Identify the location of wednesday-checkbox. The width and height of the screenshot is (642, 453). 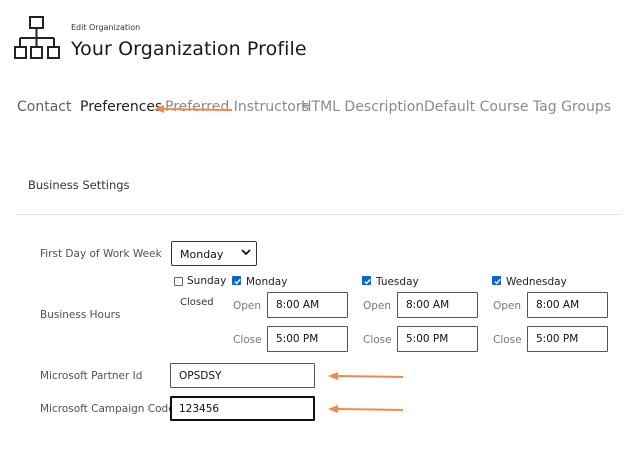
(496, 280).